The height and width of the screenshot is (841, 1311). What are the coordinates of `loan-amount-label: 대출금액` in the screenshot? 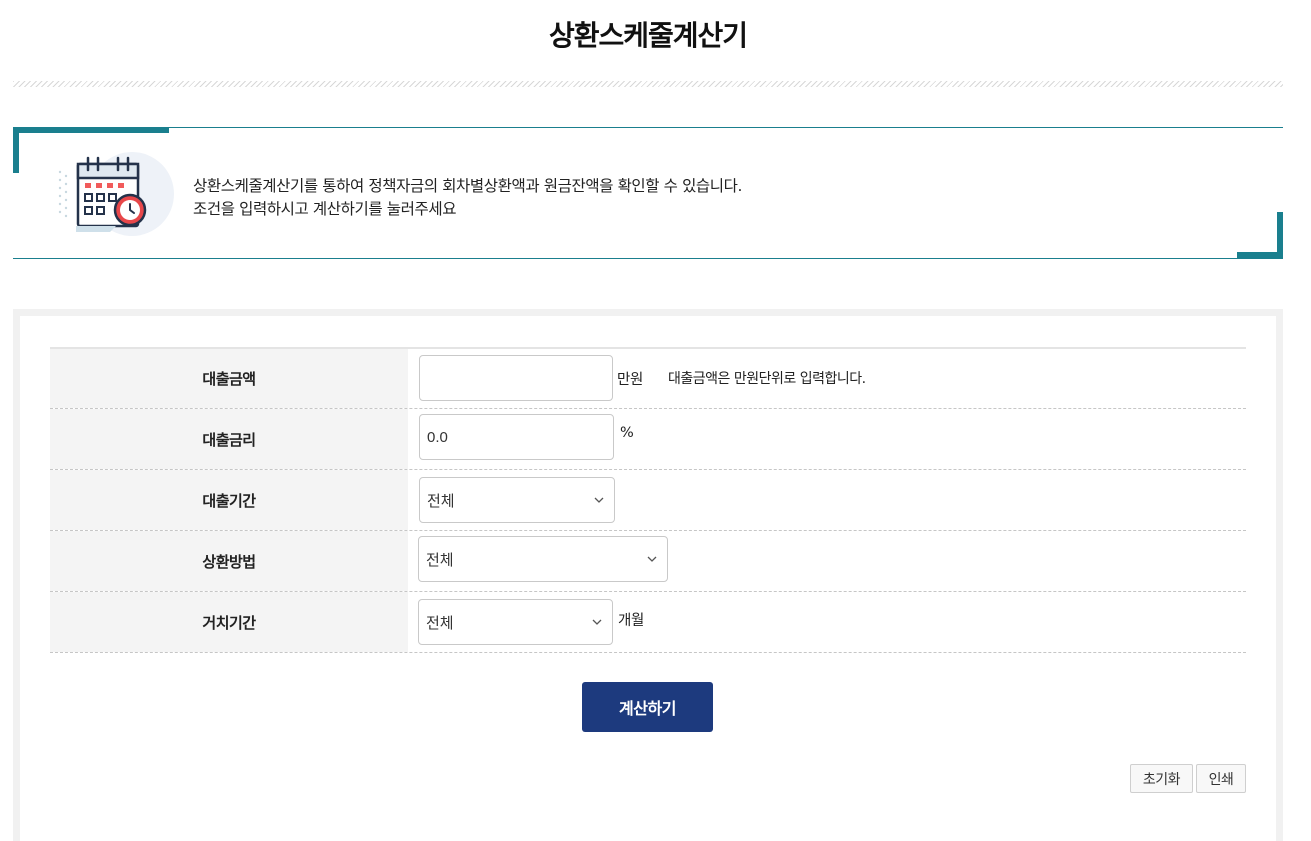 It's located at (229, 378).